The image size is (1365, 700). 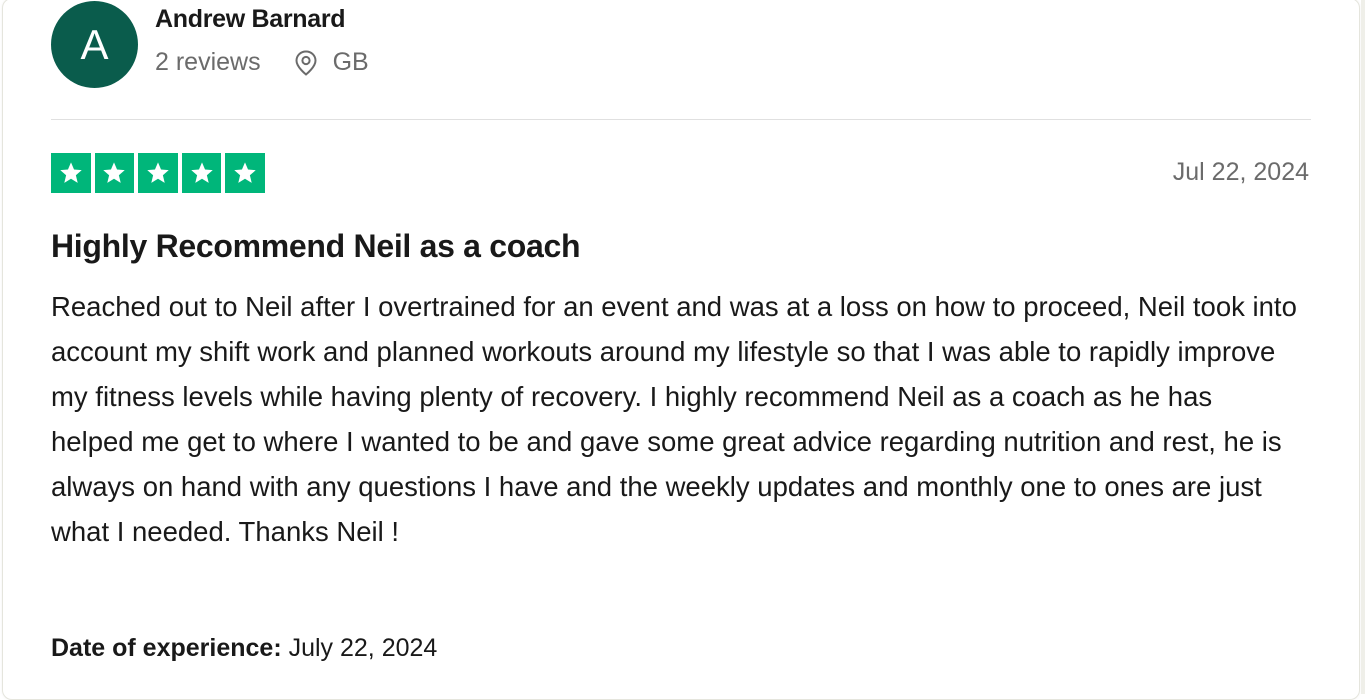 I want to click on review-title: Highly Recommend Neil as a coach, so click(x=316, y=246).